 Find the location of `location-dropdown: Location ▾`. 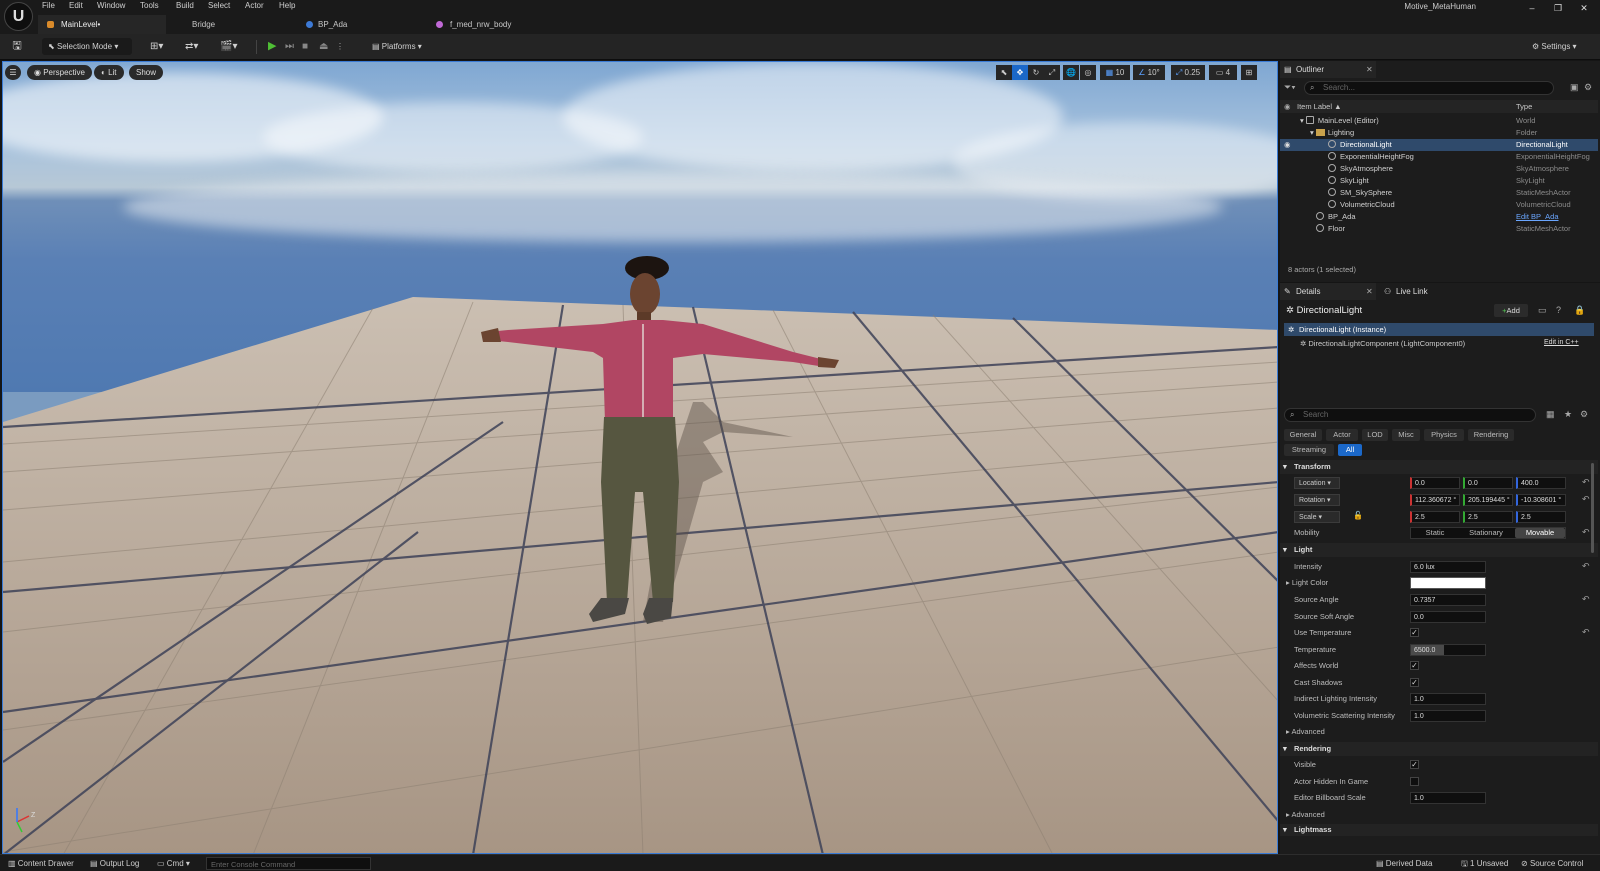

location-dropdown: Location ▾ is located at coordinates (1317, 483).